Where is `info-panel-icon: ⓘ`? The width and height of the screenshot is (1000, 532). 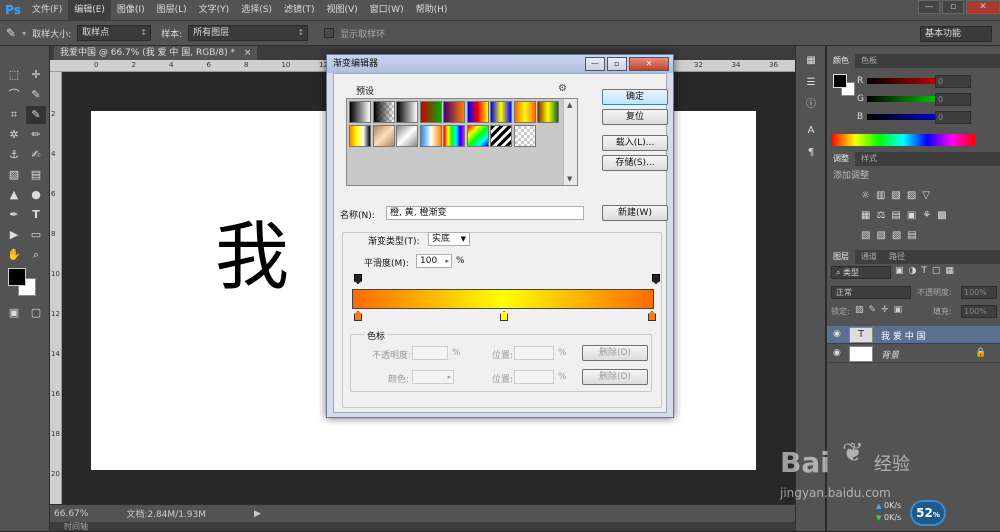
info-panel-icon: ⓘ is located at coordinates (811, 105).